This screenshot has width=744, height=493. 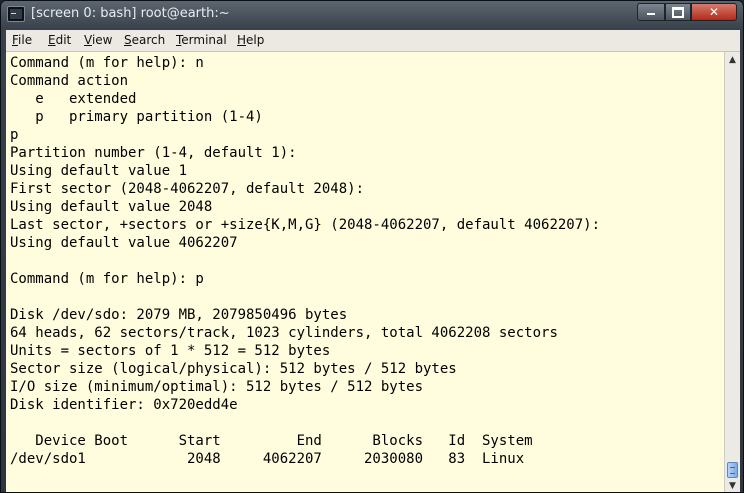 I want to click on close-button: ✕, so click(x=714, y=12).